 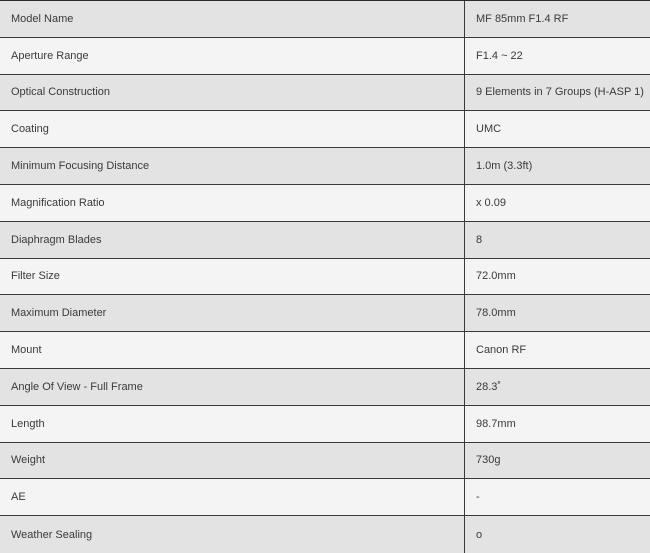 What do you see at coordinates (496, 423) in the screenshot?
I see `spec-value: 98.7mm` at bounding box center [496, 423].